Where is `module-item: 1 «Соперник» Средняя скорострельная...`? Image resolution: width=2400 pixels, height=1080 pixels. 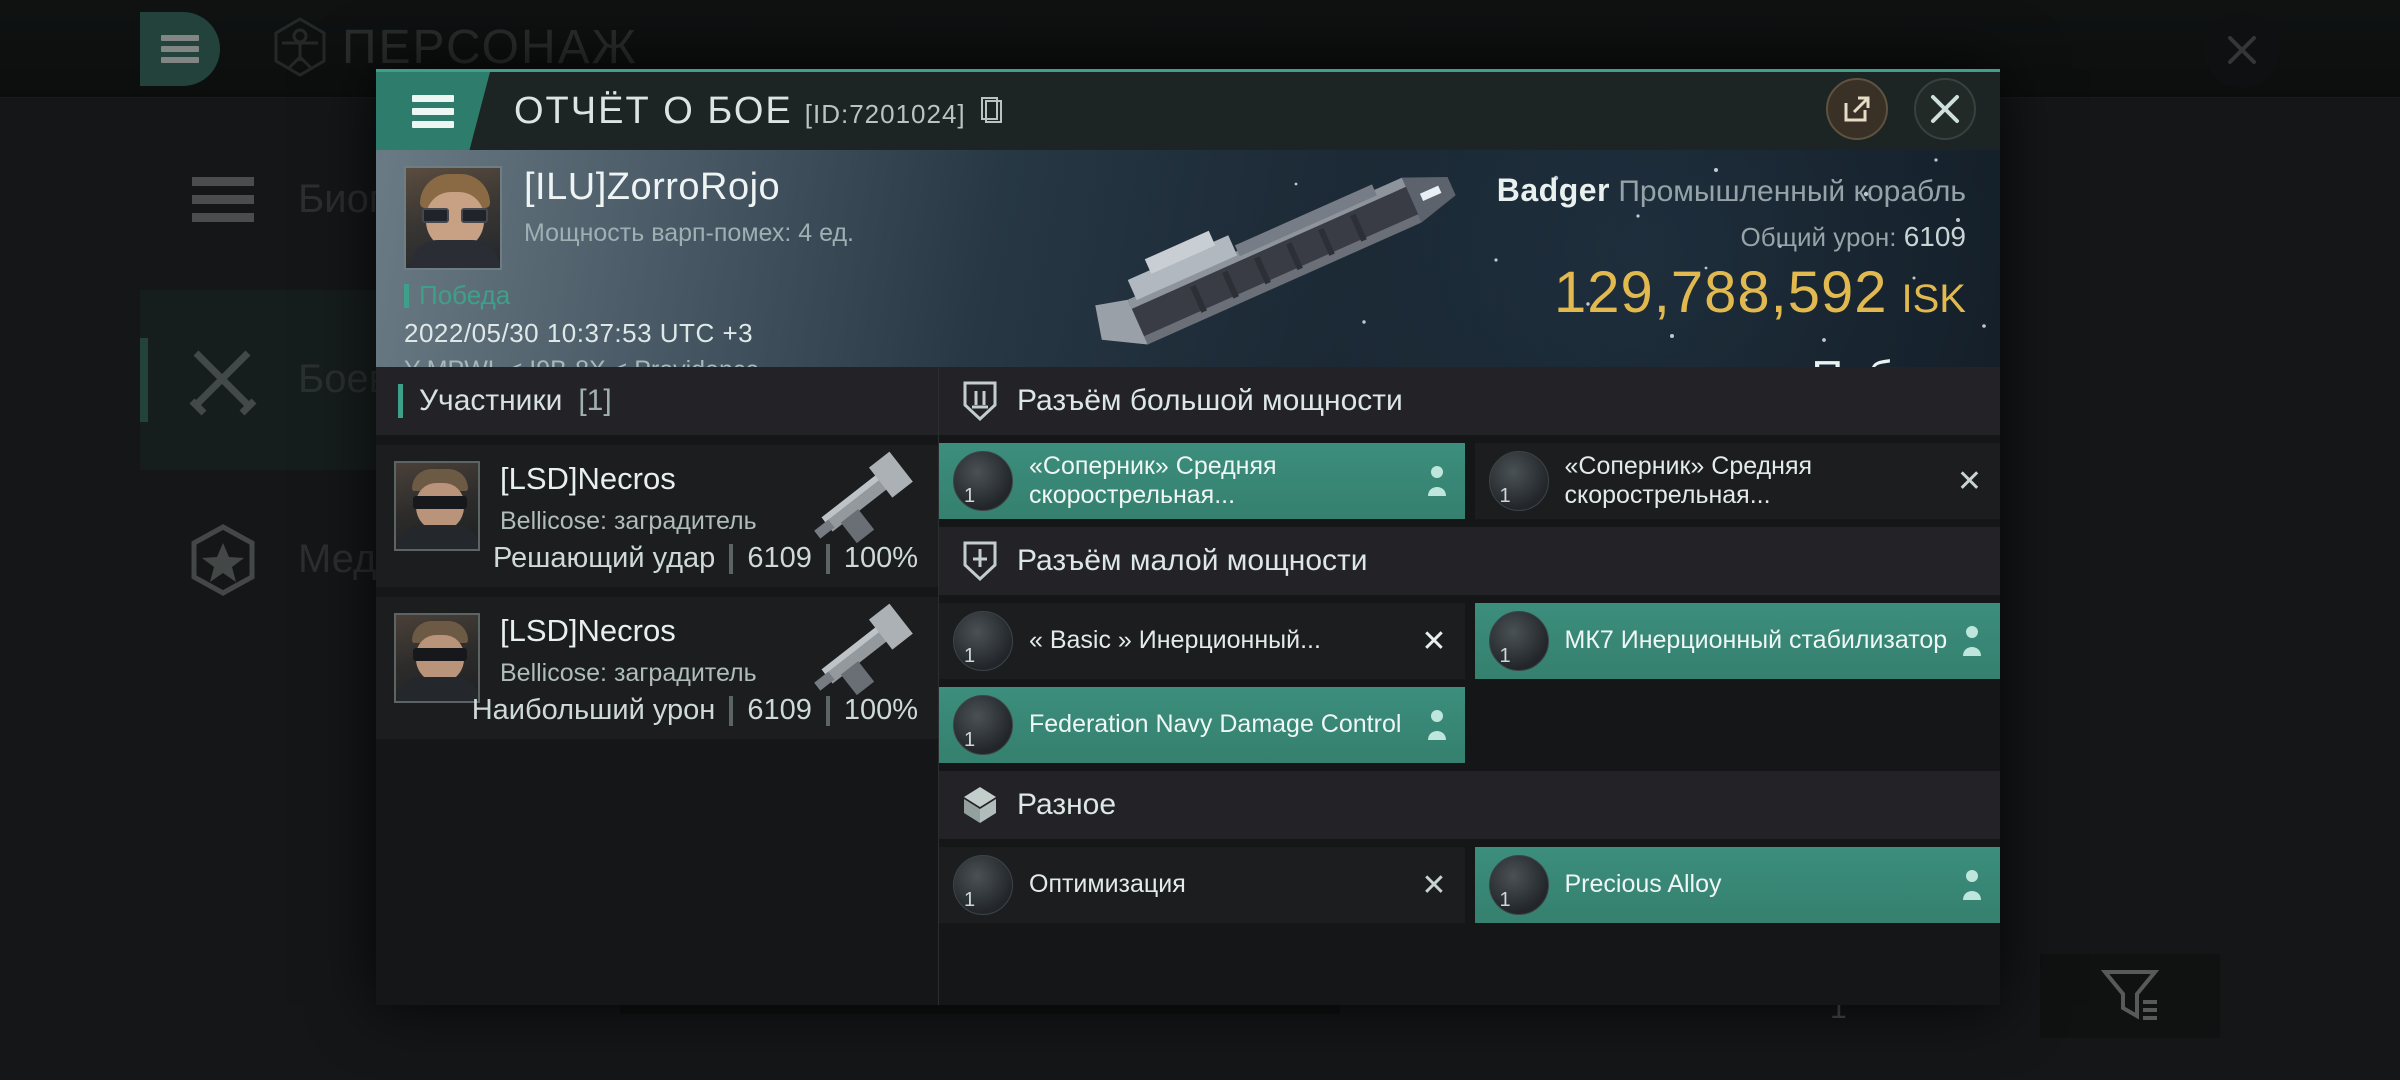
module-item: 1 «Соперник» Средняя скорострельная... is located at coordinates (1202, 481).